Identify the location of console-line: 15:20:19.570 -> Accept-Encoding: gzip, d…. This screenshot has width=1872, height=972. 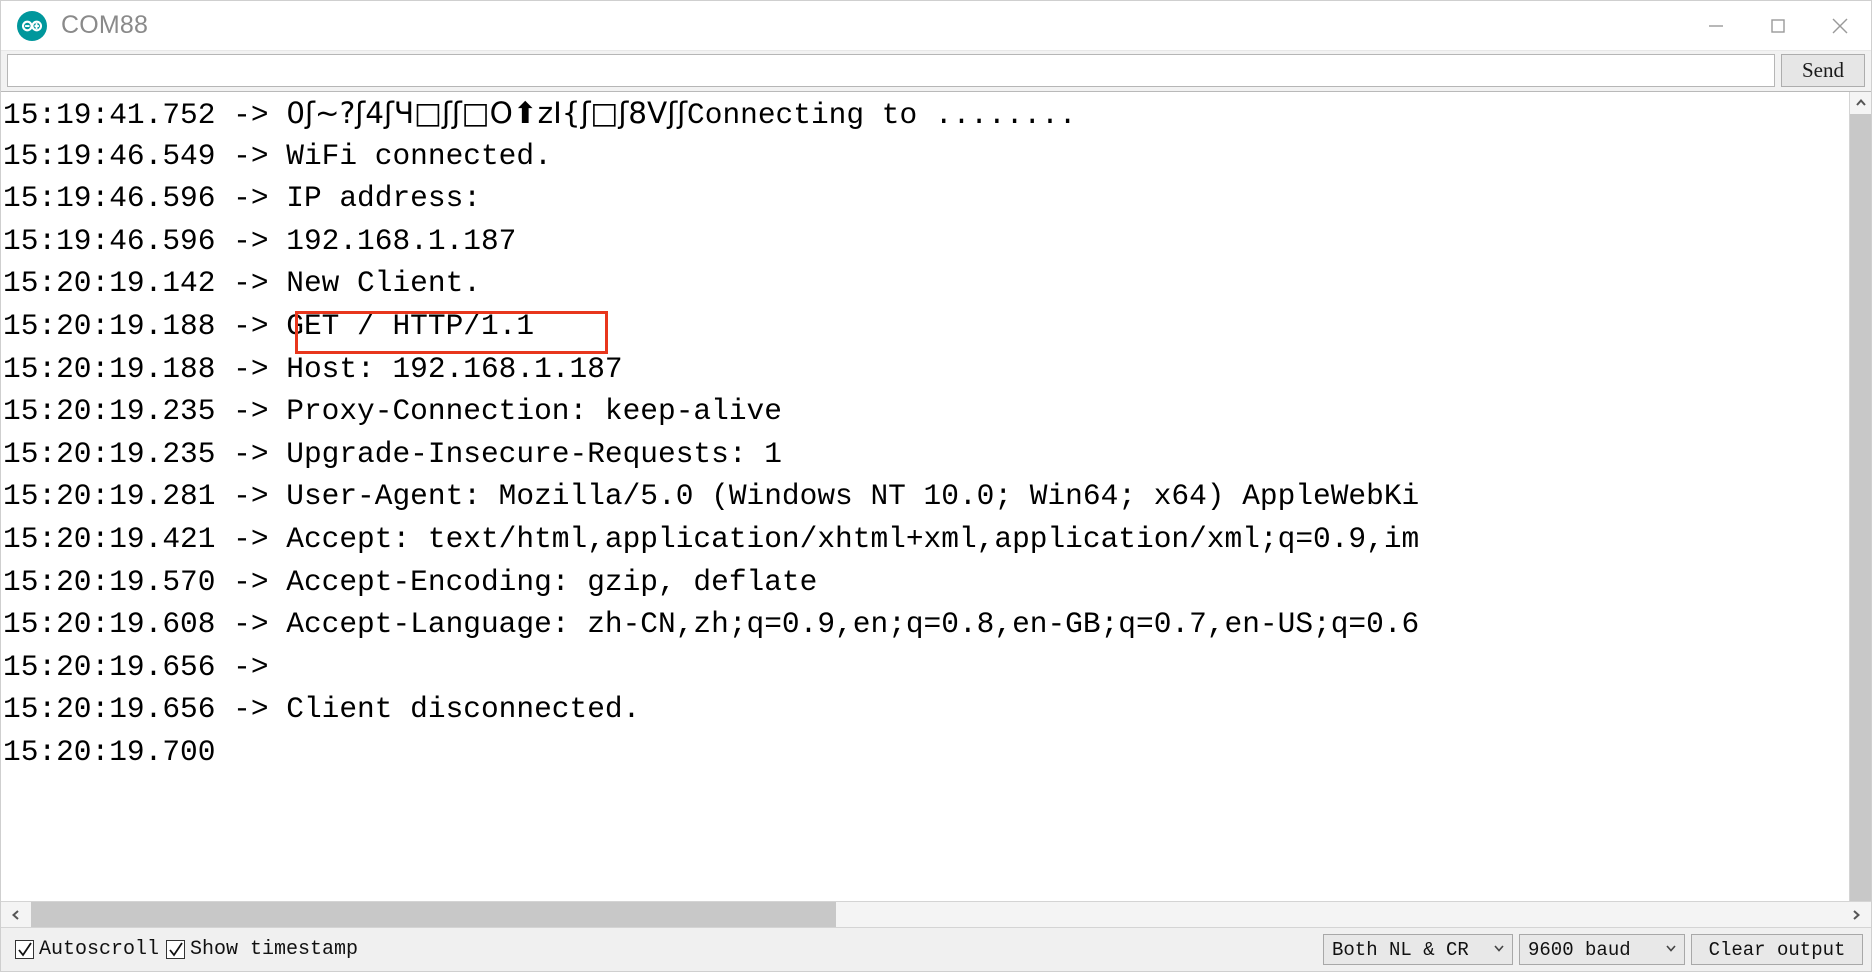
(711, 582).